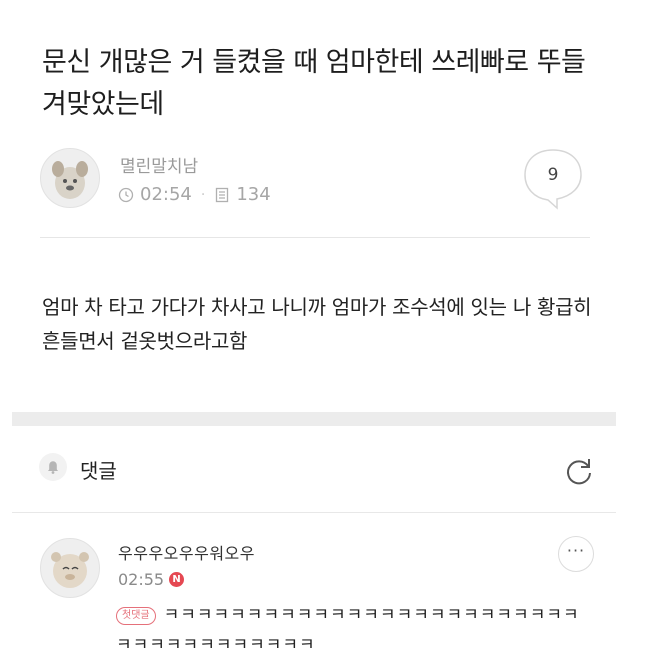  What do you see at coordinates (141, 579) in the screenshot?
I see `comment-time: 02:55` at bounding box center [141, 579].